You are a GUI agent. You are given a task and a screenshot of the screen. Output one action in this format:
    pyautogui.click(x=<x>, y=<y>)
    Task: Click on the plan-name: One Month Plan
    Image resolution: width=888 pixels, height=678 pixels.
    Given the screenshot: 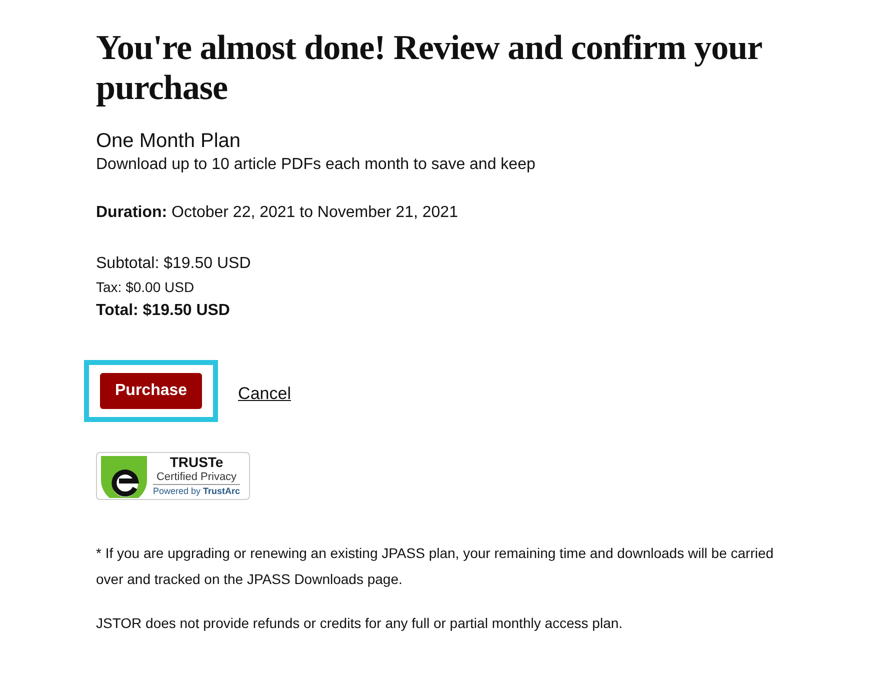 What is the action you would take?
    pyautogui.click(x=169, y=141)
    